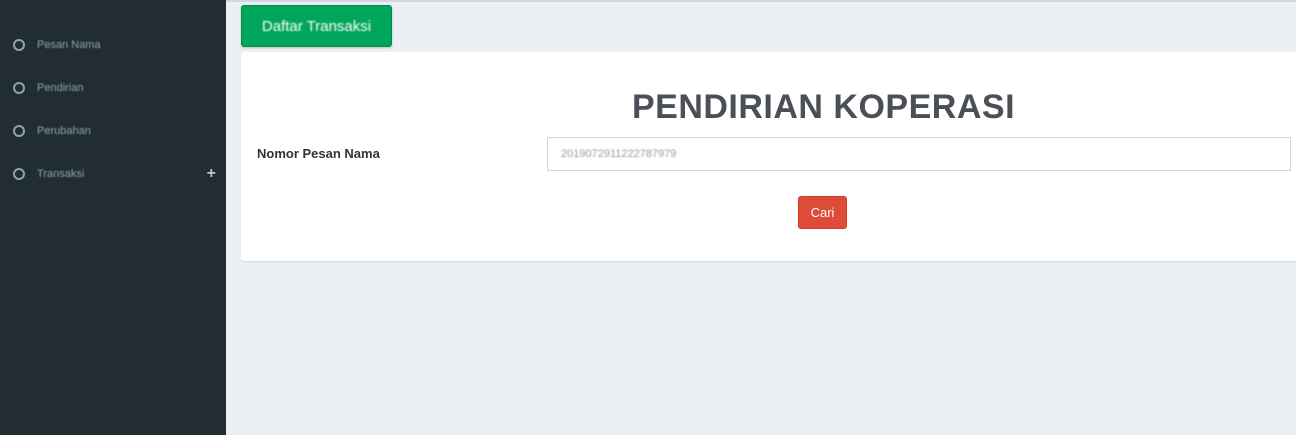 The width and height of the screenshot is (1296, 435). I want to click on plus-icon: +, so click(211, 174).